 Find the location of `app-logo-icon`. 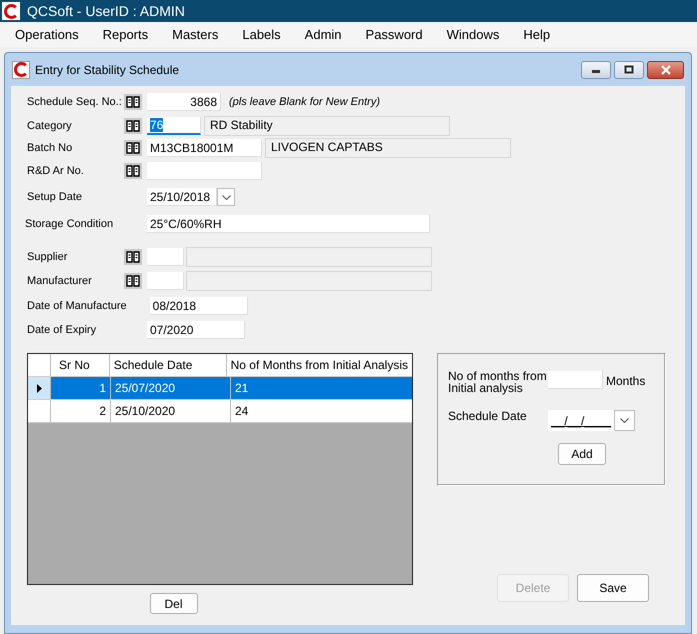

app-logo-icon is located at coordinates (11, 11).